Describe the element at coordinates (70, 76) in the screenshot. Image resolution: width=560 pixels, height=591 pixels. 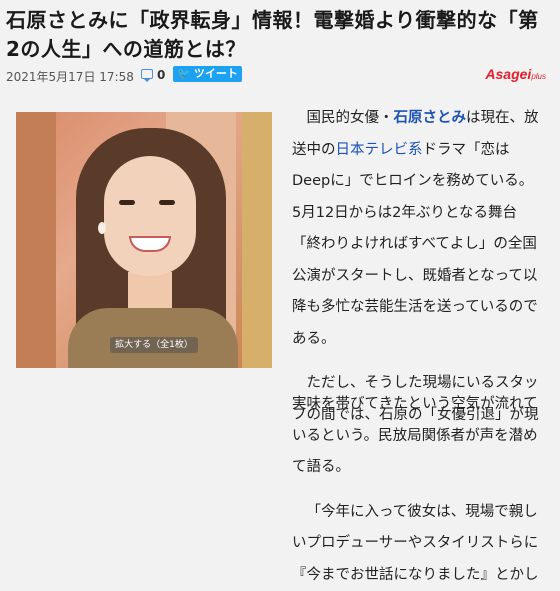
I see `publish-date: 2021年5月17日 17:58` at that location.